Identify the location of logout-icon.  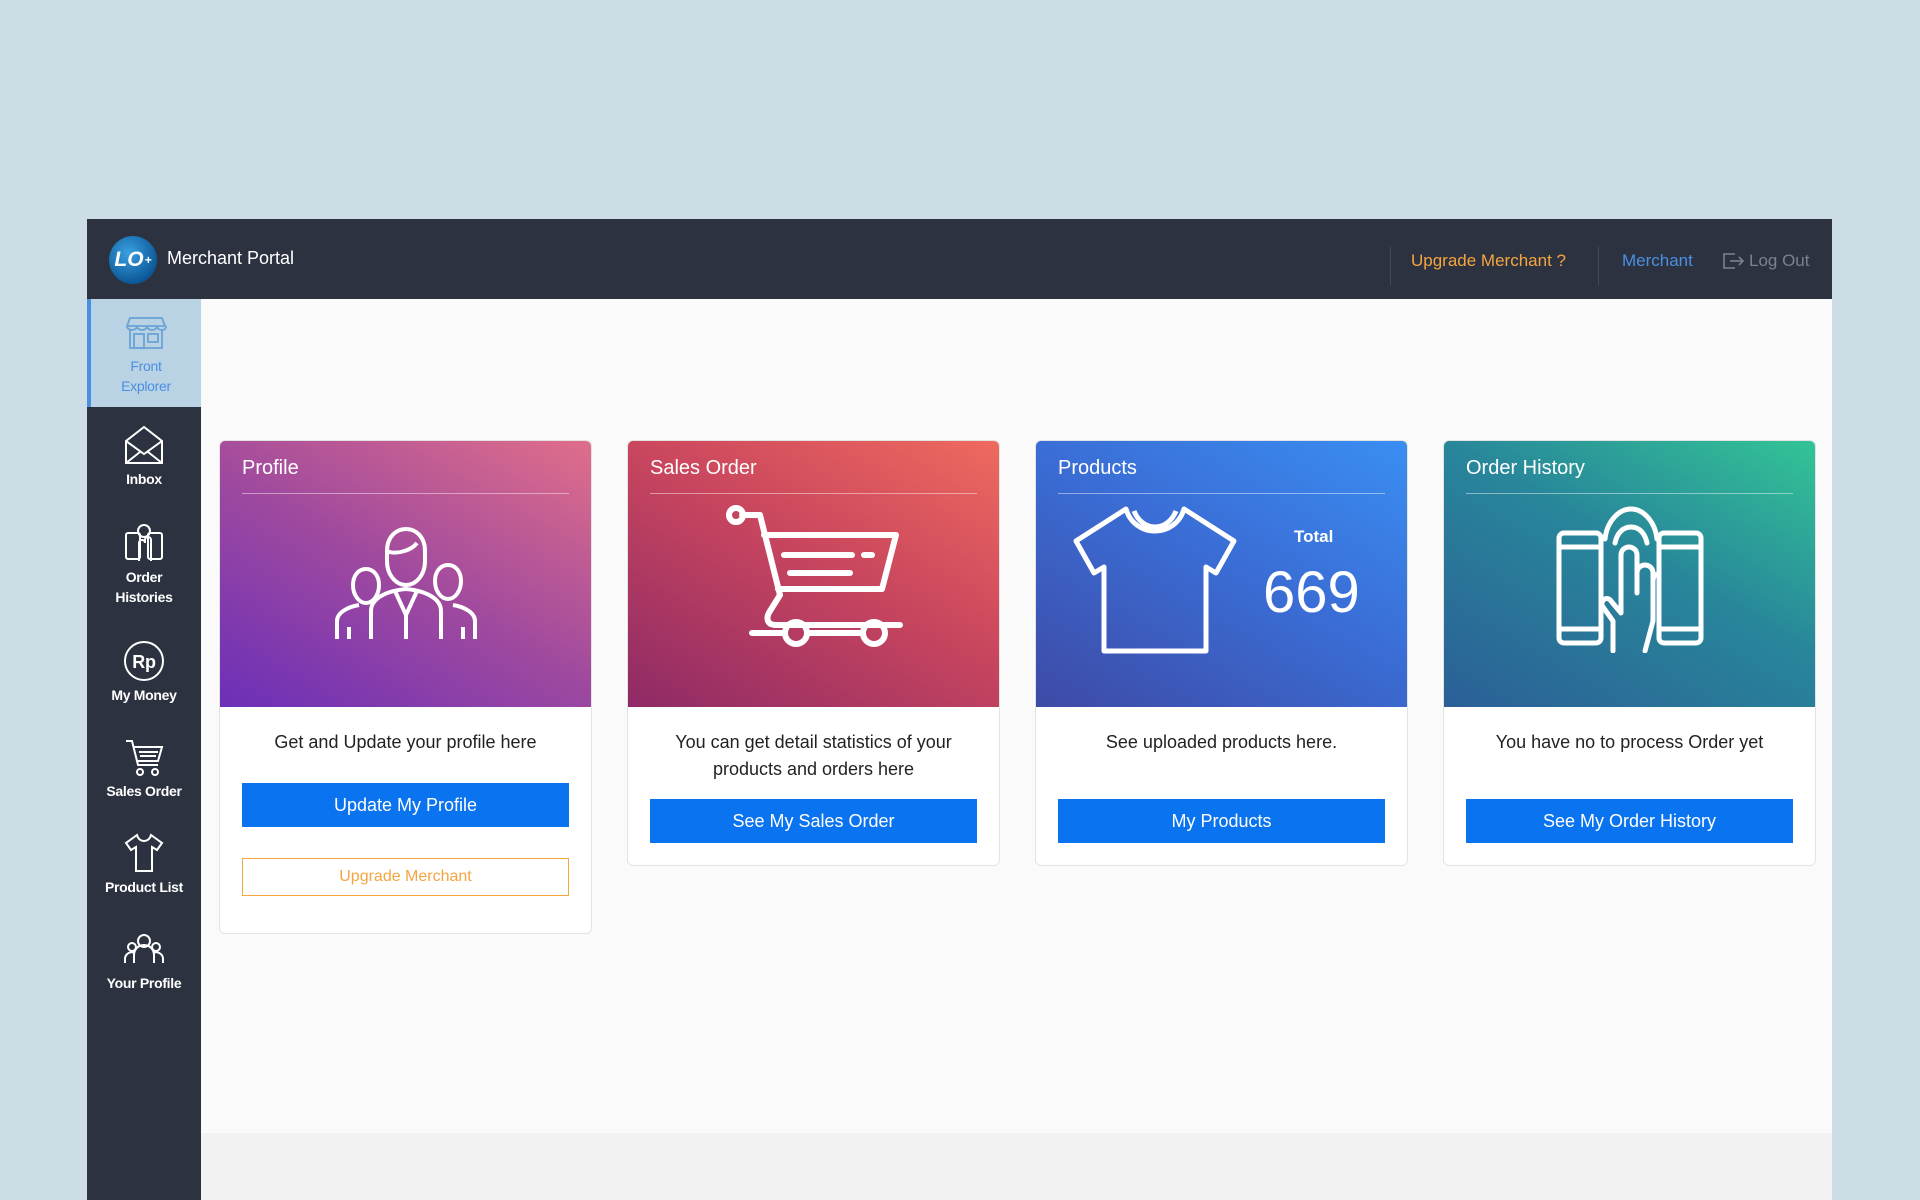
(1734, 261).